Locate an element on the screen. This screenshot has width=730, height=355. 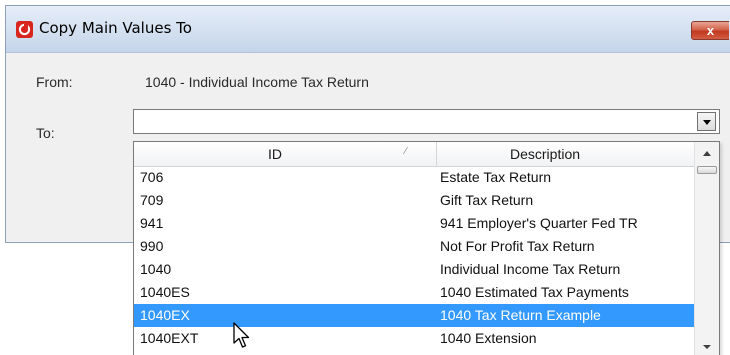
row-id: 941 is located at coordinates (152, 223).